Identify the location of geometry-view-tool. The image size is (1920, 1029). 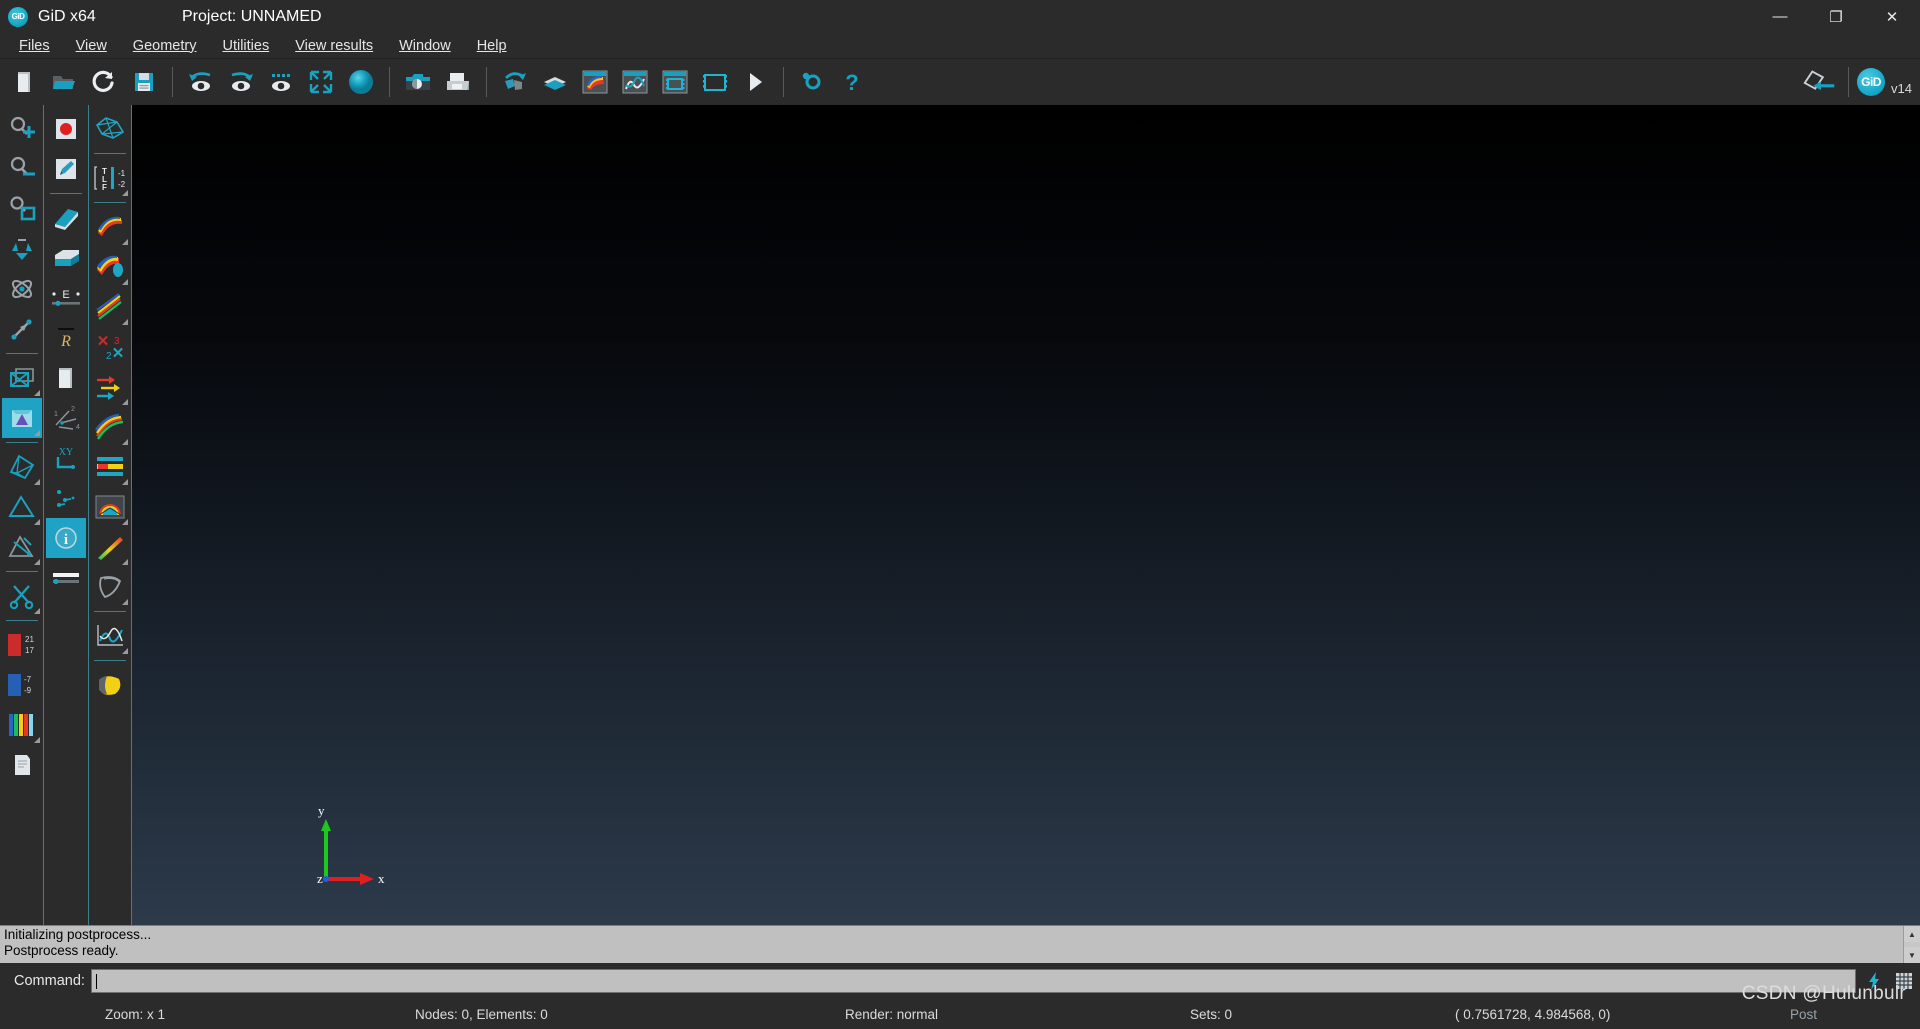
(21, 418).